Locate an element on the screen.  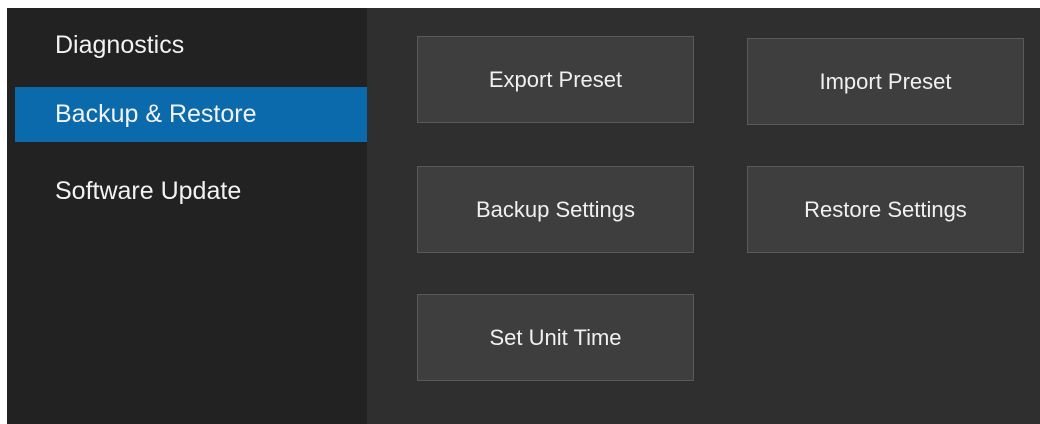
set-unit-time-button: Set Unit Time is located at coordinates (555, 337).